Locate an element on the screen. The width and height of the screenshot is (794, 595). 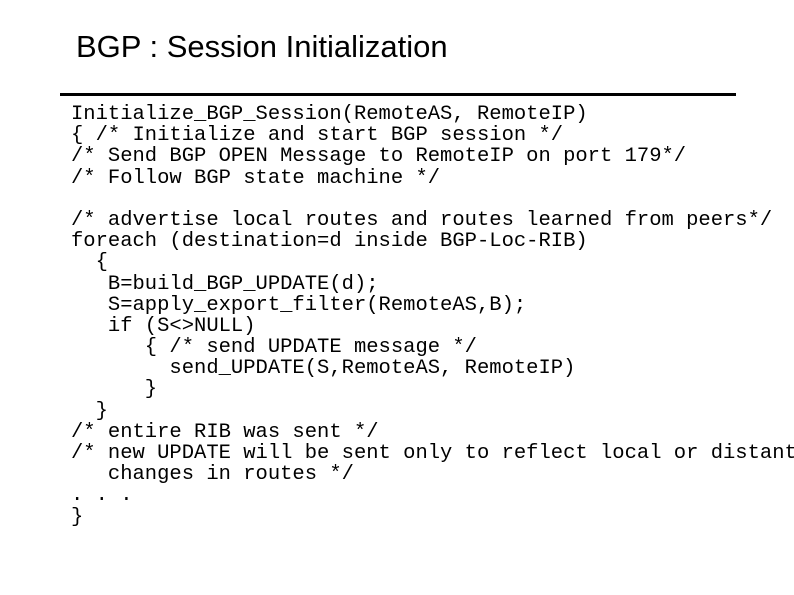
code-line: . . . is located at coordinates (102, 496).